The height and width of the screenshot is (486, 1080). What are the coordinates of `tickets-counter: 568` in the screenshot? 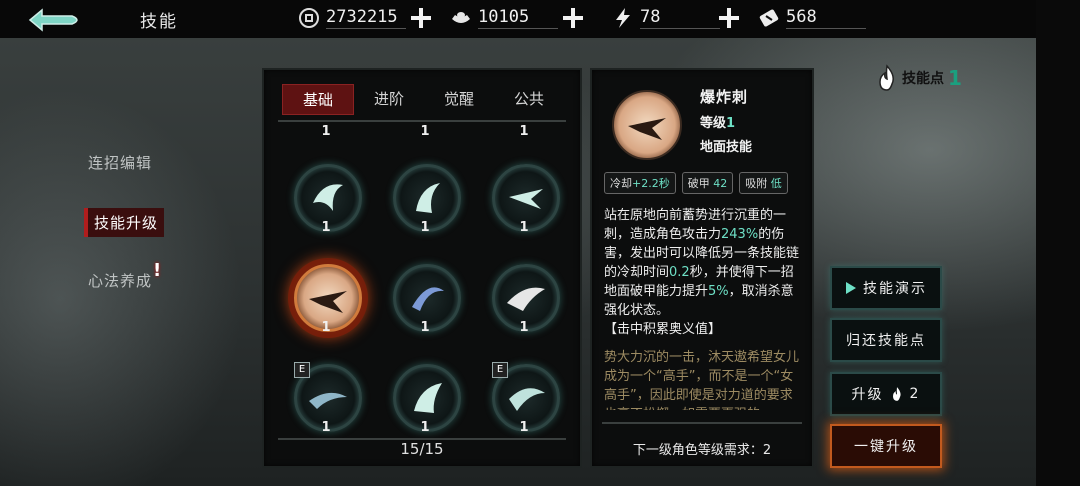 It's located at (812, 18).